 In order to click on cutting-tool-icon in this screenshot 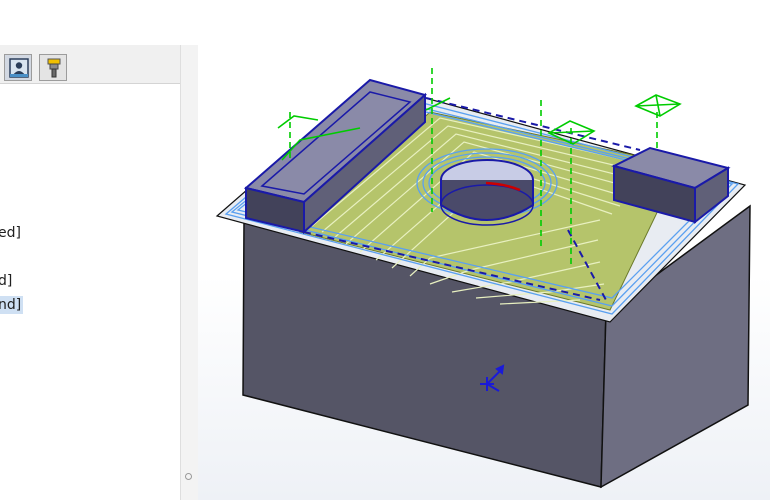, I will do `click(54, 68)`.